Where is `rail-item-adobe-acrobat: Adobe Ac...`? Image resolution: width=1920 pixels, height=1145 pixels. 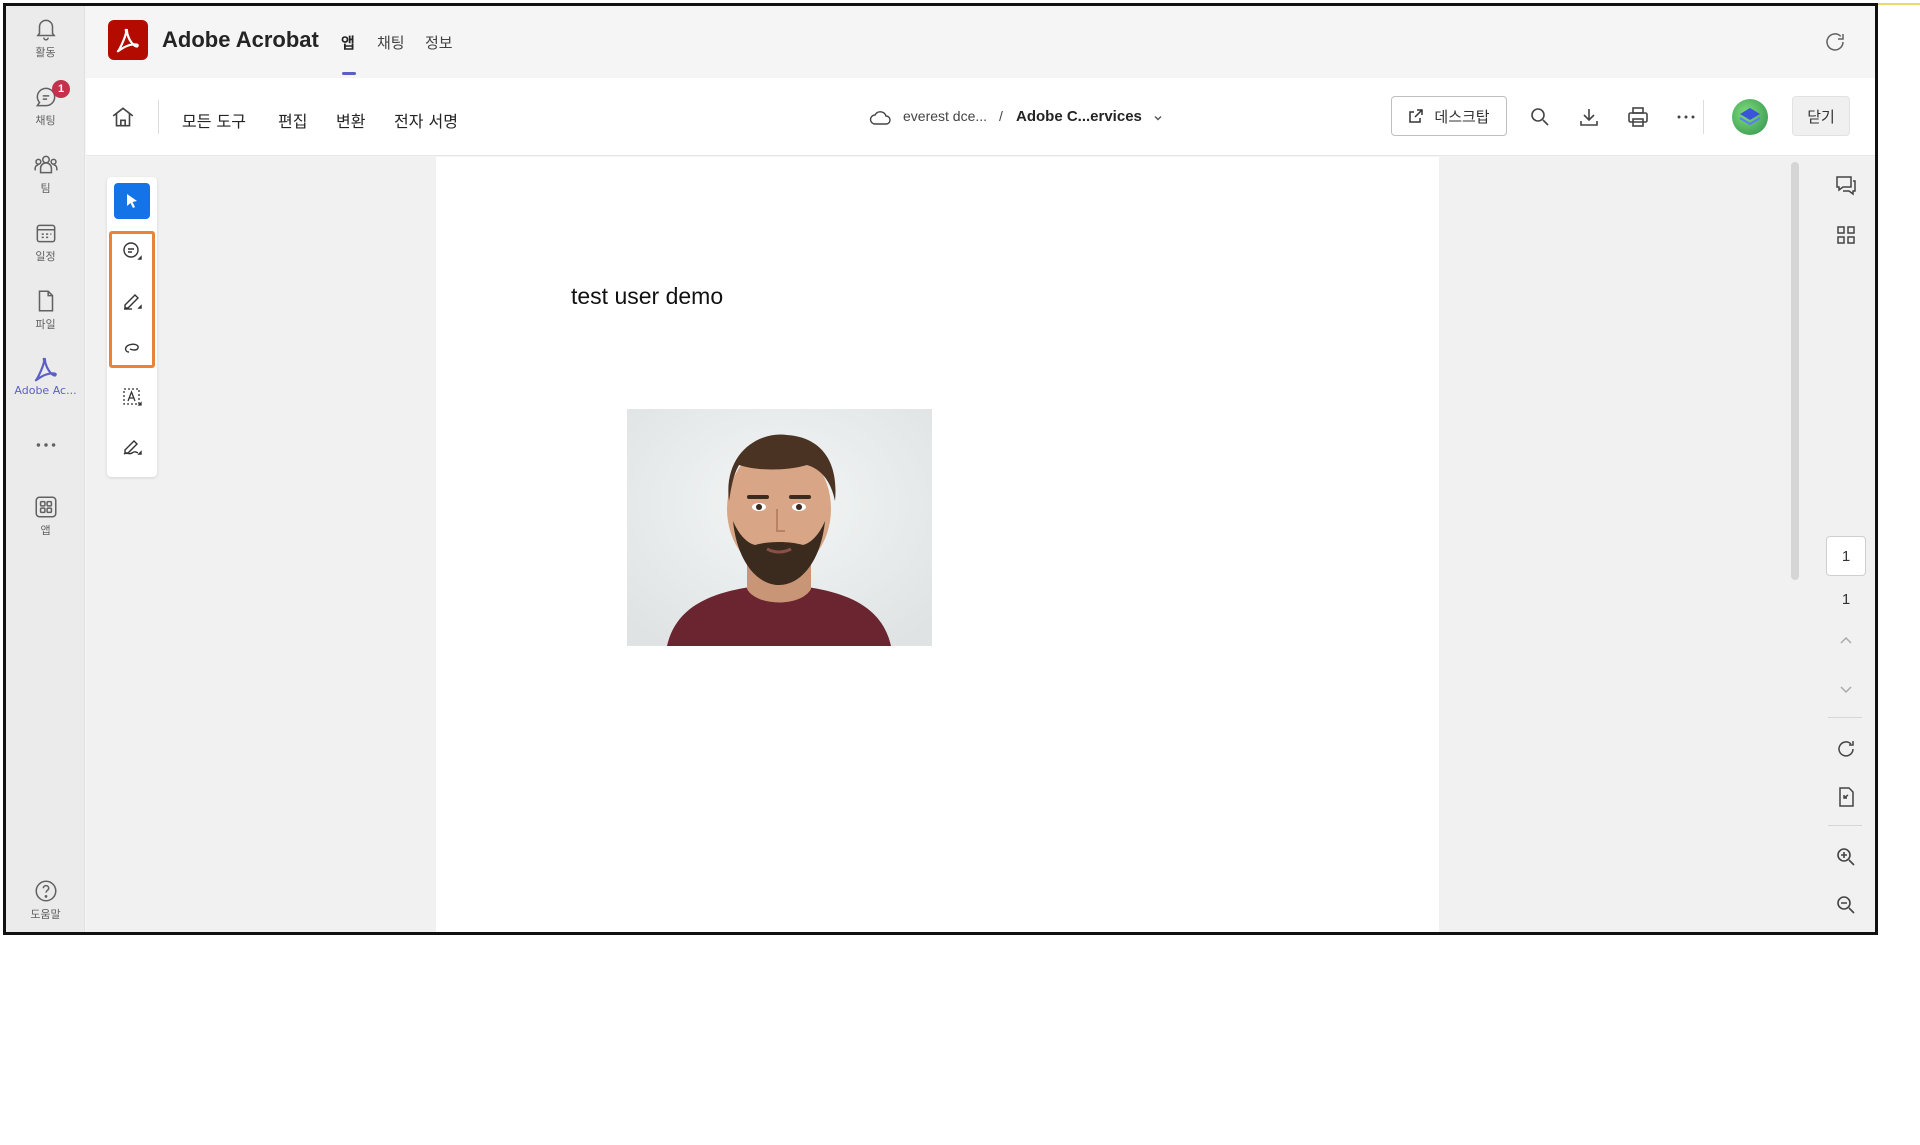
rail-item-adobe-acrobat: Adobe Ac... is located at coordinates (45, 376).